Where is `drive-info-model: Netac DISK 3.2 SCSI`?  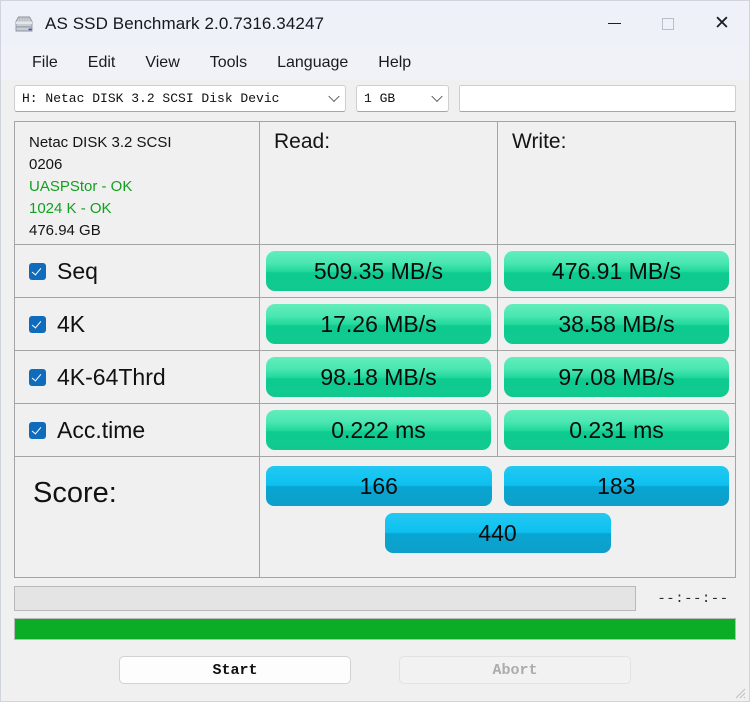
drive-info-model: Netac DISK 3.2 SCSI is located at coordinates (100, 142).